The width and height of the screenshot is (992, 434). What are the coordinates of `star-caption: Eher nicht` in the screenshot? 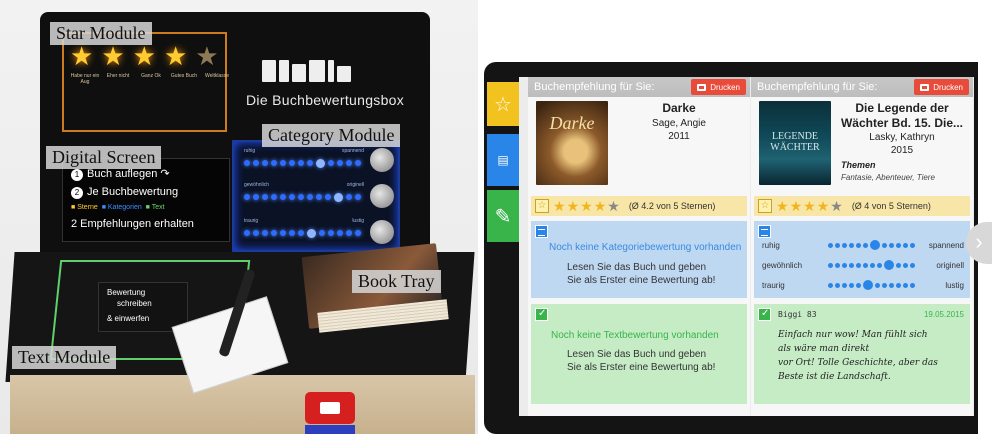 It's located at (118, 76).